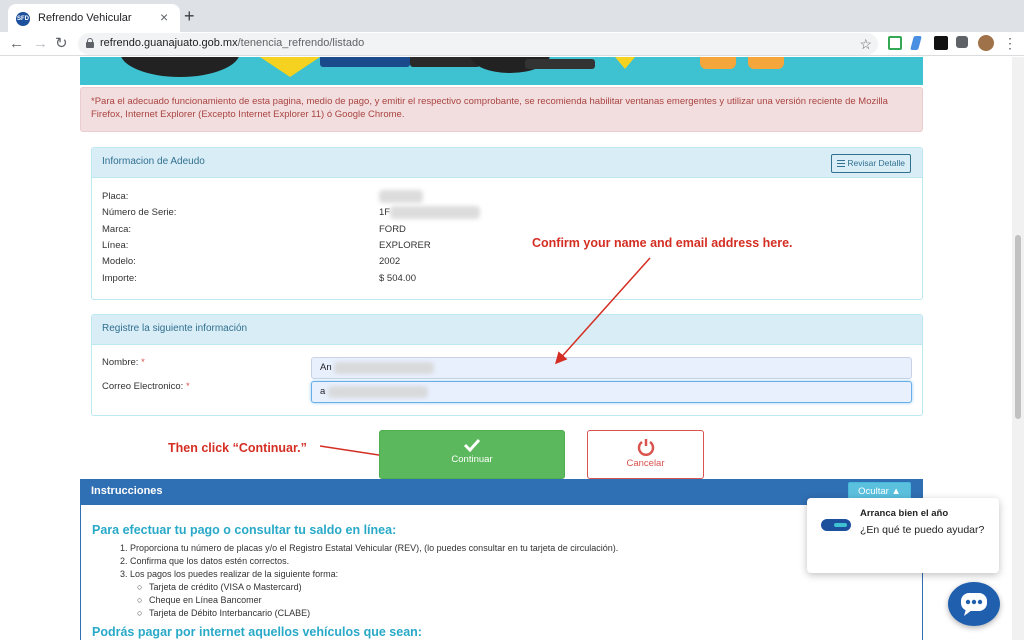 This screenshot has width=1024, height=640. I want to click on continue-button: Continuar, so click(472, 454).